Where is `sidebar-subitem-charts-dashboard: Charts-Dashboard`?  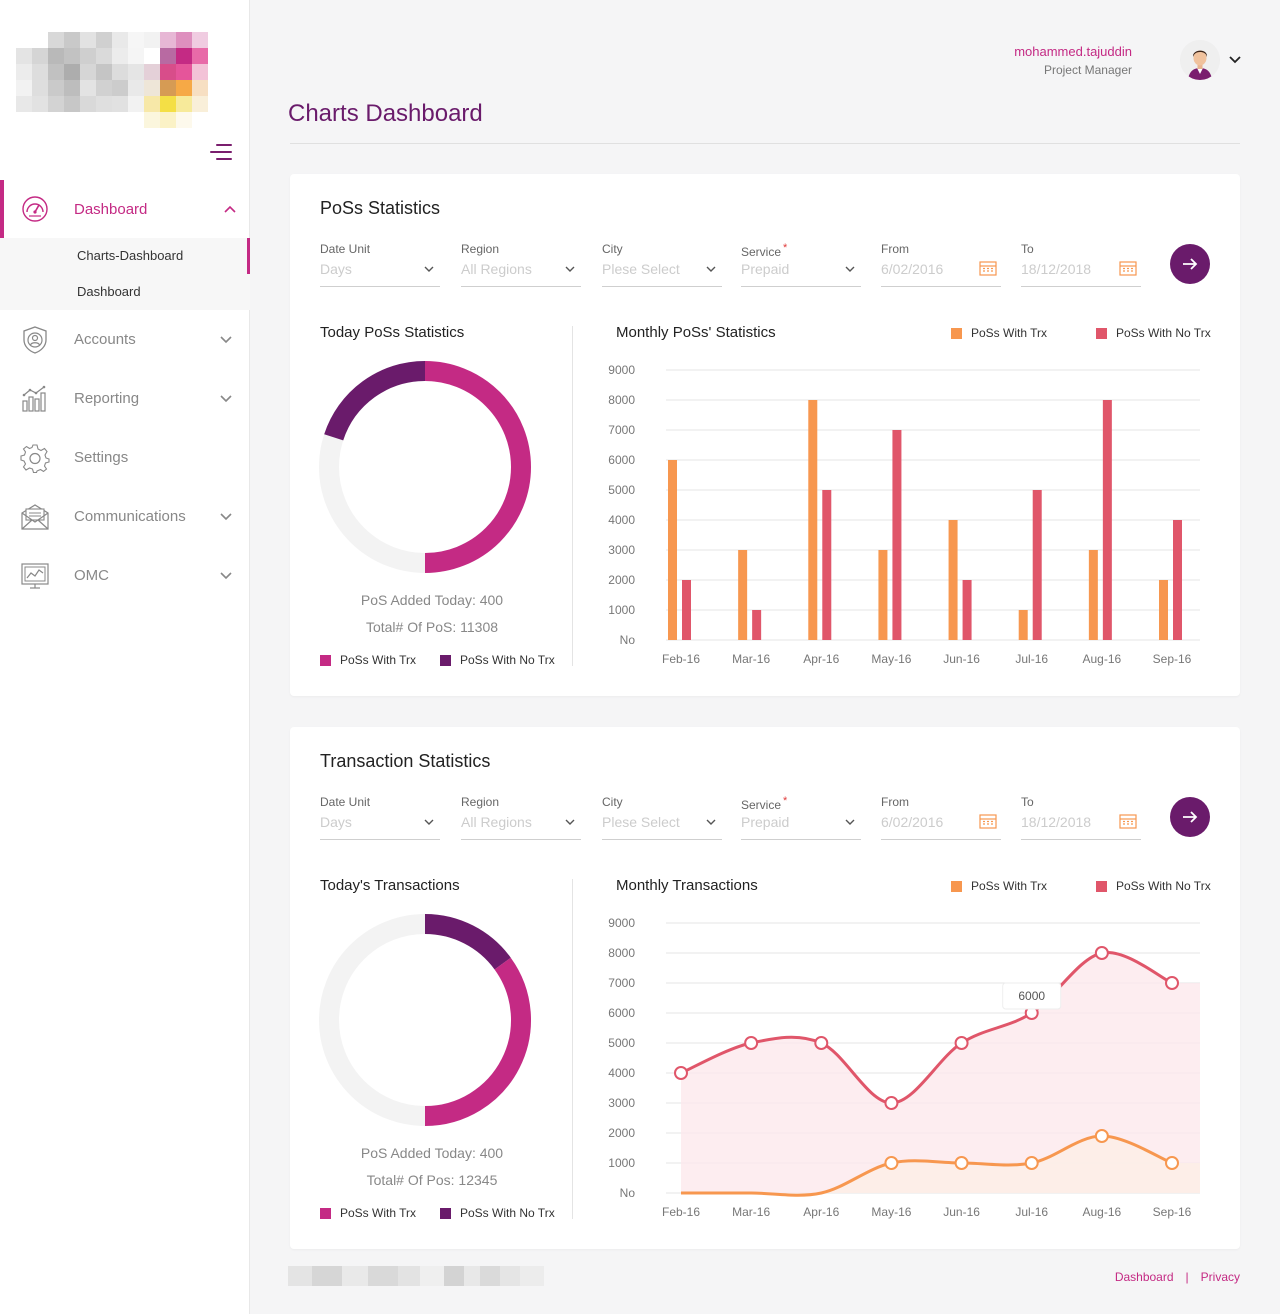 sidebar-subitem-charts-dashboard: Charts-Dashboard is located at coordinates (125, 256).